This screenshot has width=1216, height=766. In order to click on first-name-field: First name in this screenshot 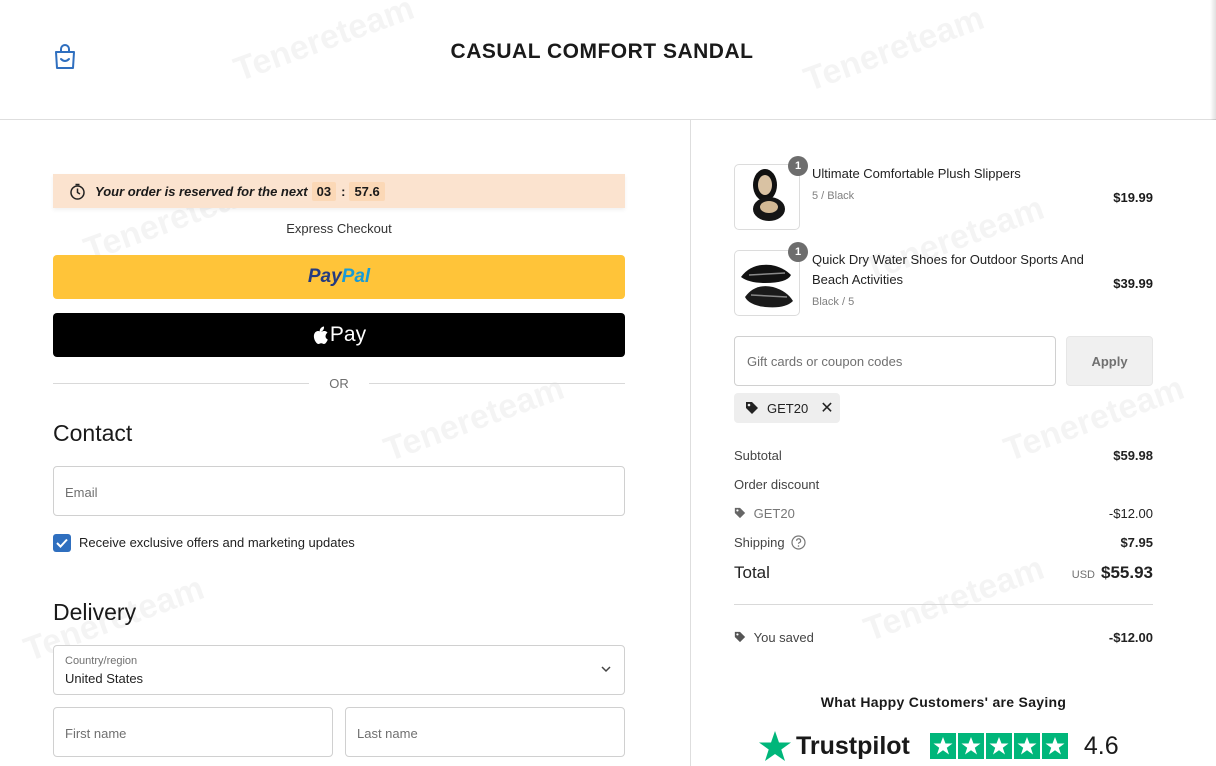, I will do `click(193, 732)`.